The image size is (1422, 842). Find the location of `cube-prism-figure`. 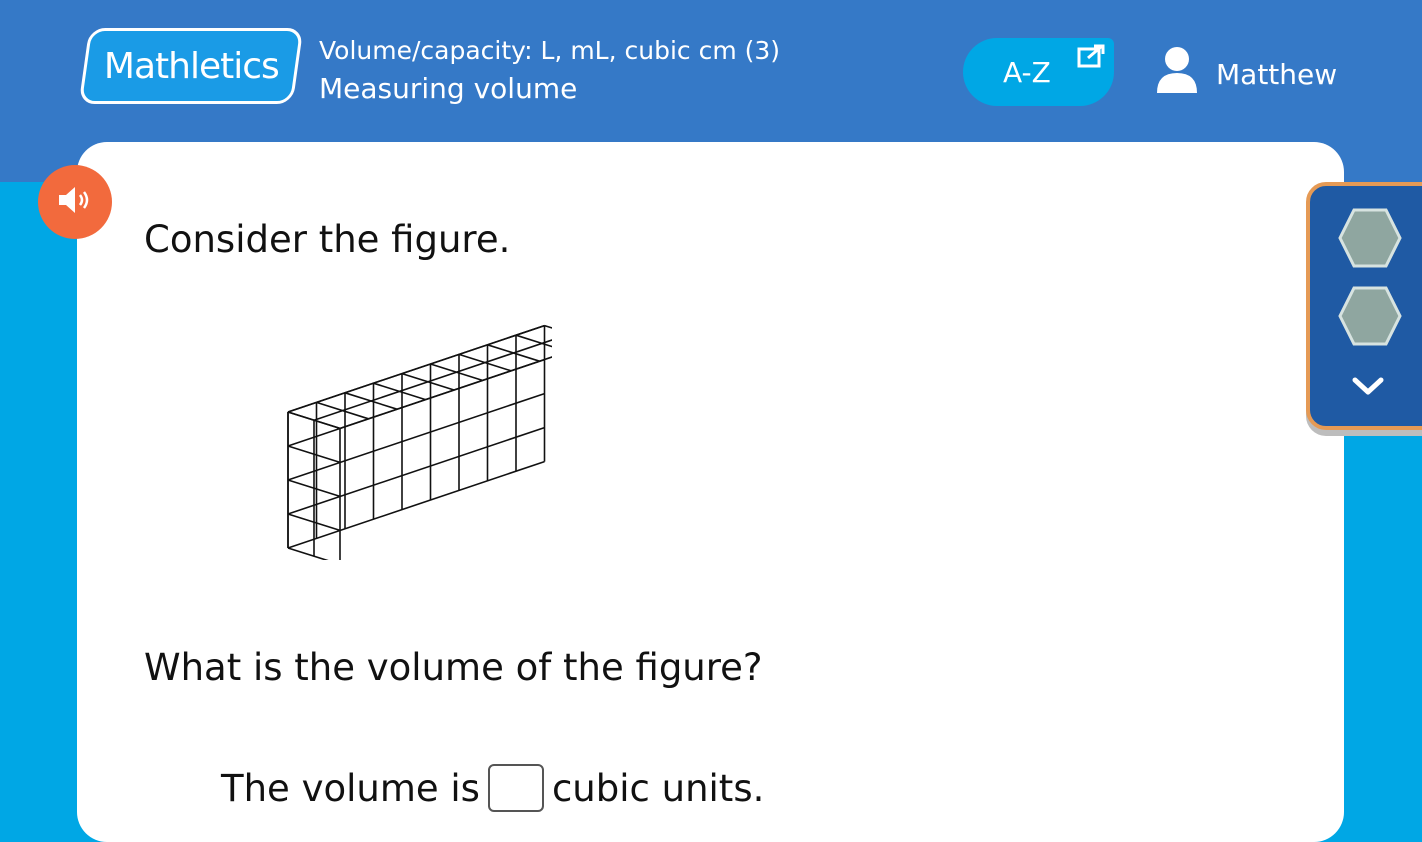

cube-prism-figure is located at coordinates (439, 443).